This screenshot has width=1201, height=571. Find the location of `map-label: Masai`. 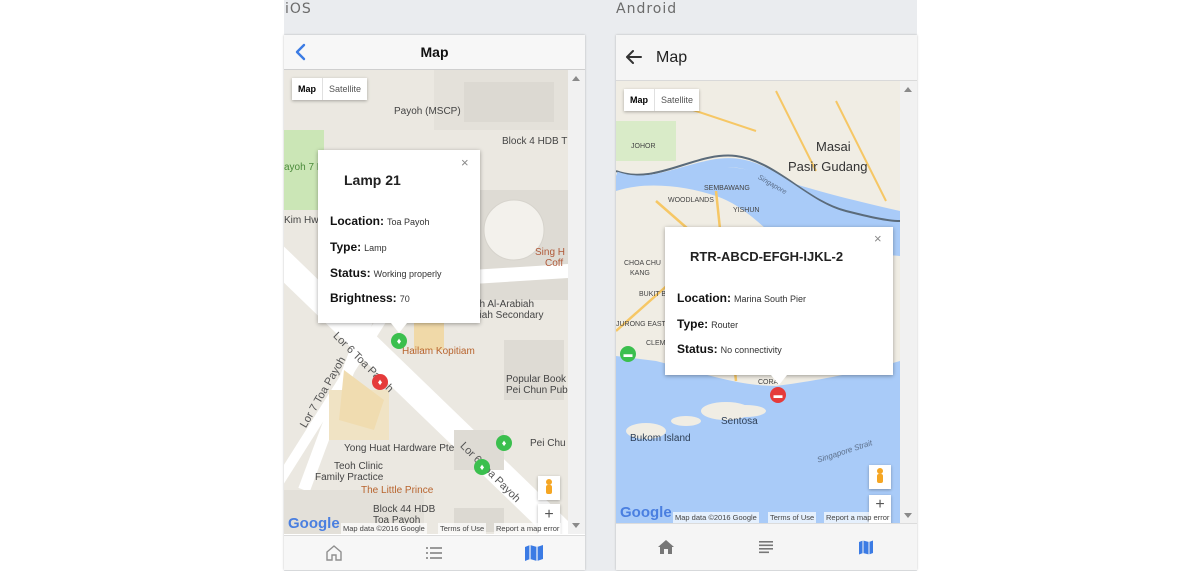

map-label: Masai is located at coordinates (833, 146).